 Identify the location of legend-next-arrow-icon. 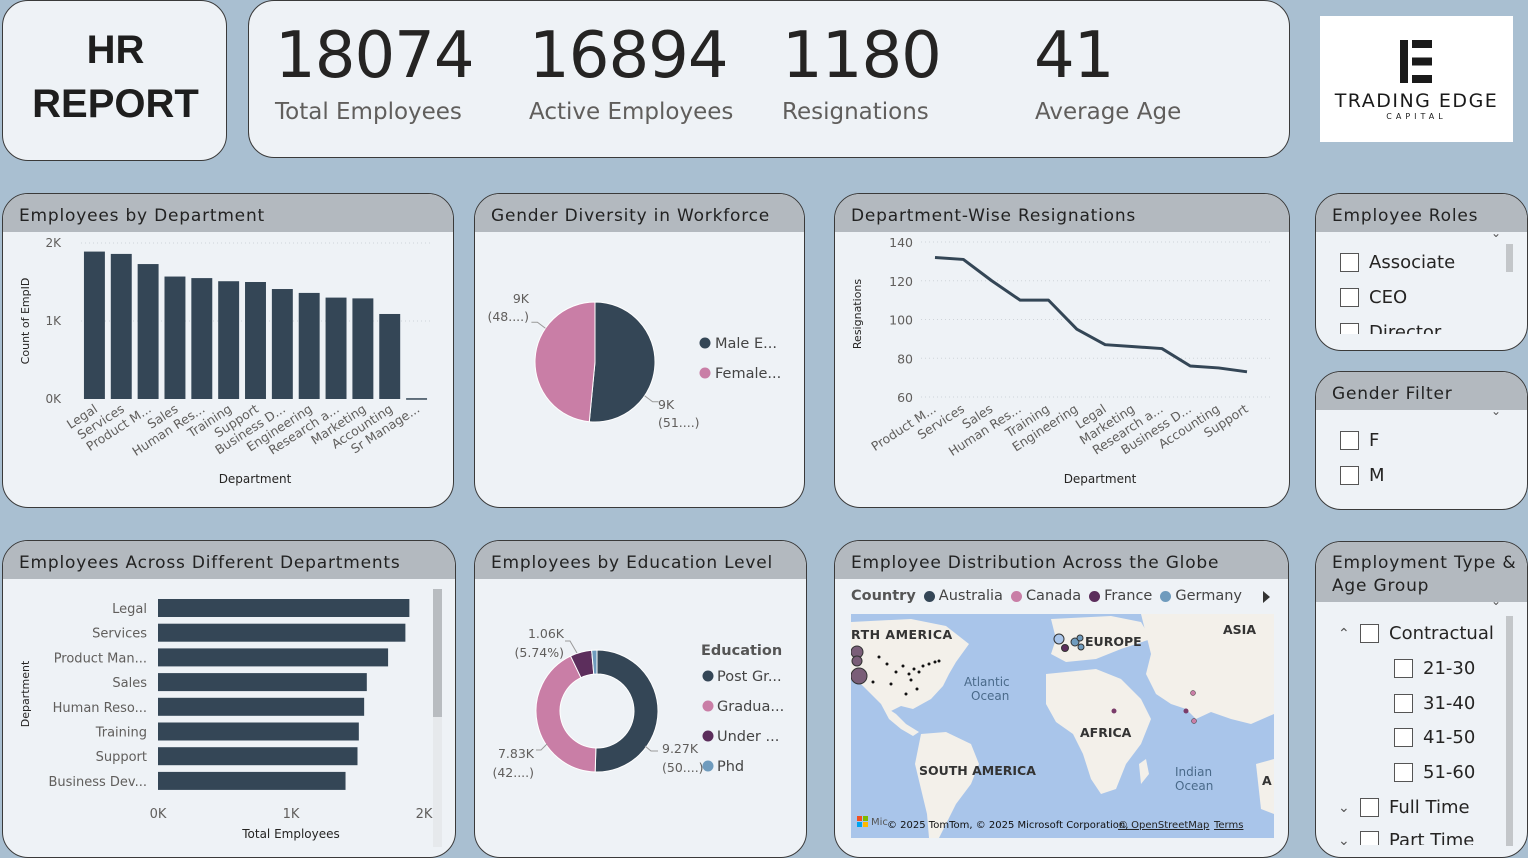
(1266, 597).